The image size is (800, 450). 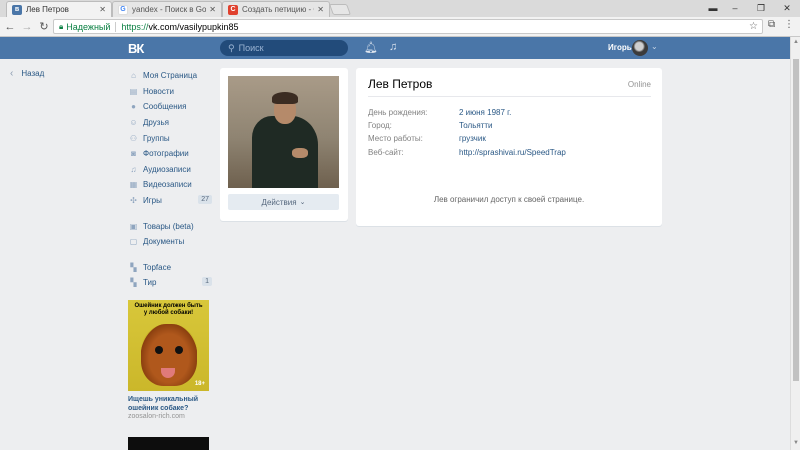 I want to click on goods-icon: ▣, so click(x=133, y=226).